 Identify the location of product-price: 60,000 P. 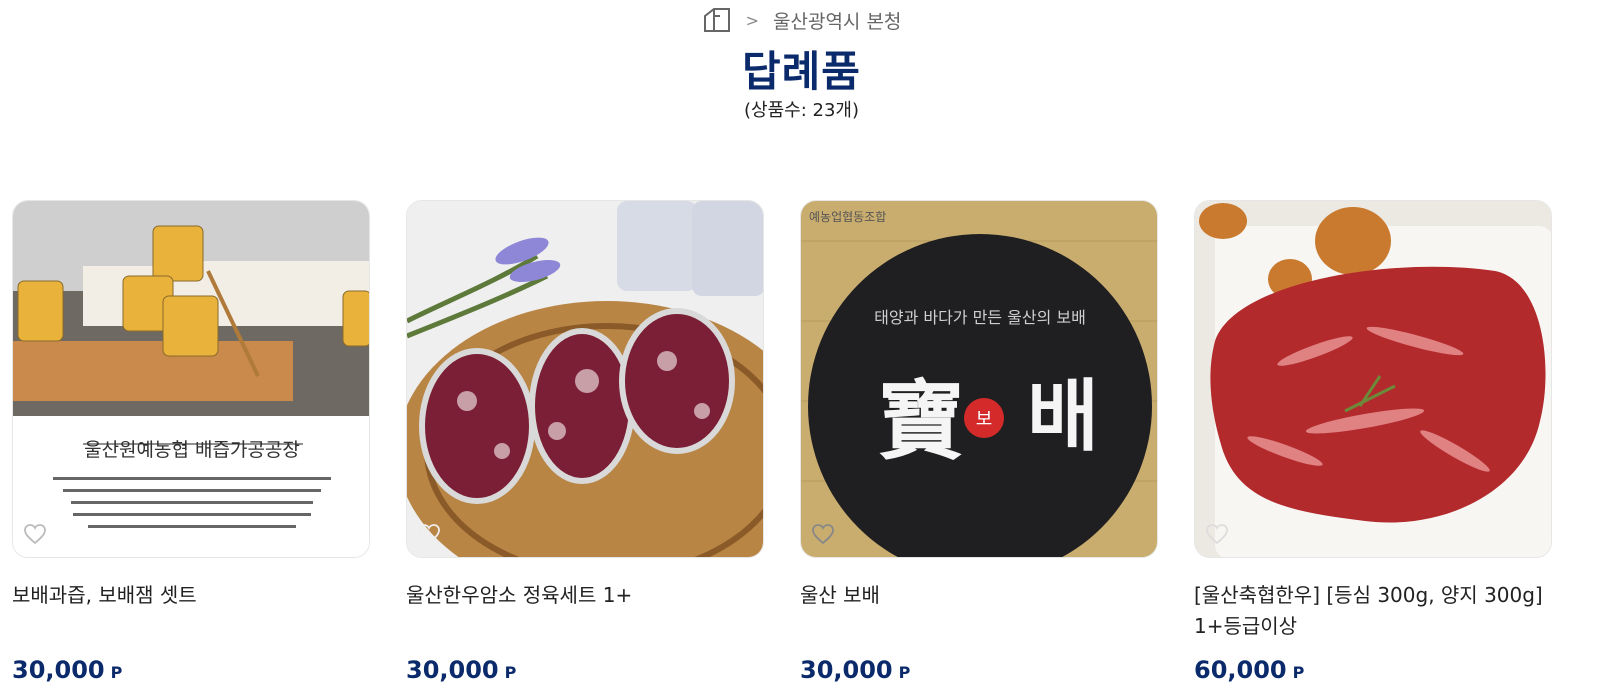
(1373, 670).